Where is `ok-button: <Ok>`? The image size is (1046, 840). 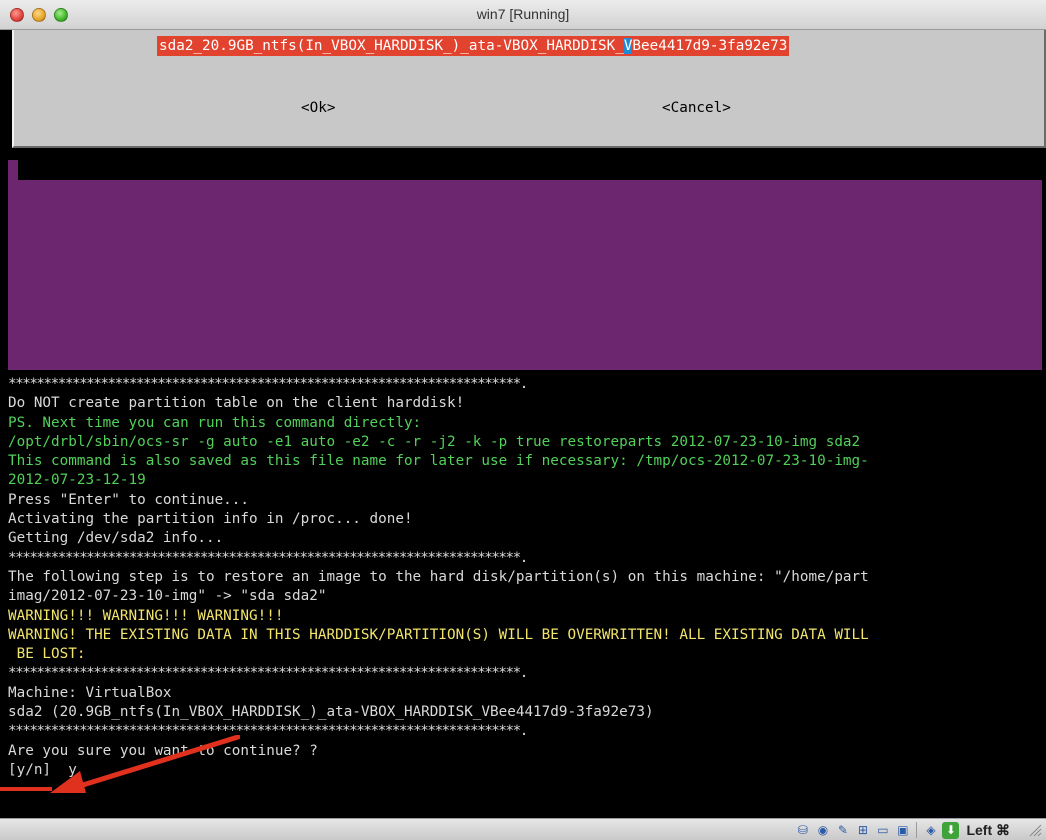 ok-button: <Ok> is located at coordinates (318, 108).